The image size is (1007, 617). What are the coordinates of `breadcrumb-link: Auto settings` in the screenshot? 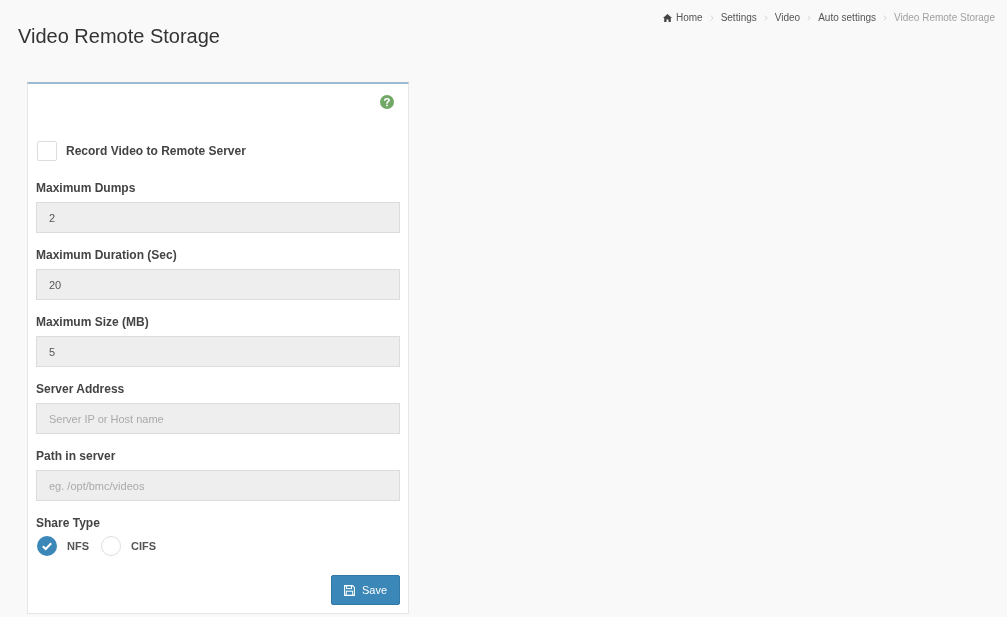 It's located at (847, 18).